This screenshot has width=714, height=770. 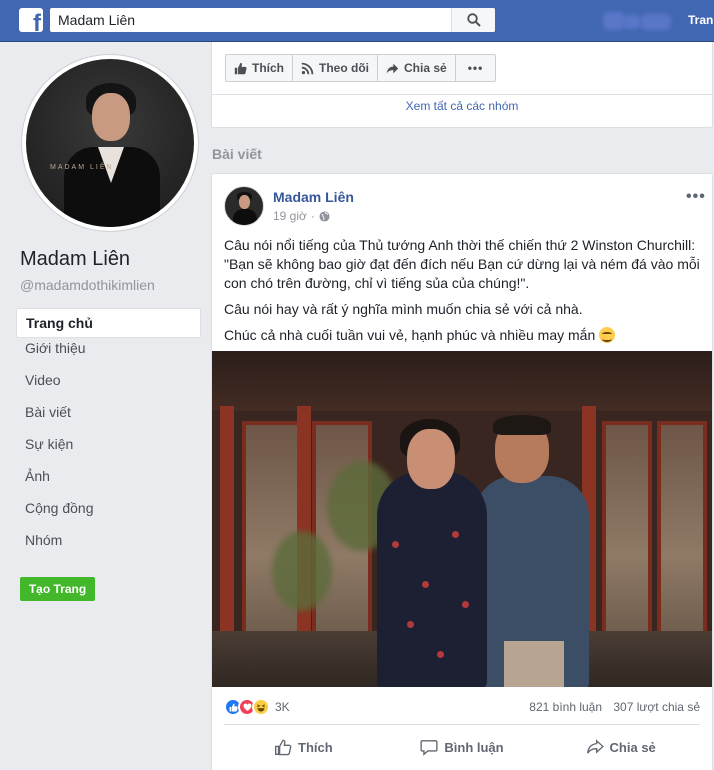 I want to click on share-page-label: Chia sẻ, so click(x=425, y=68).